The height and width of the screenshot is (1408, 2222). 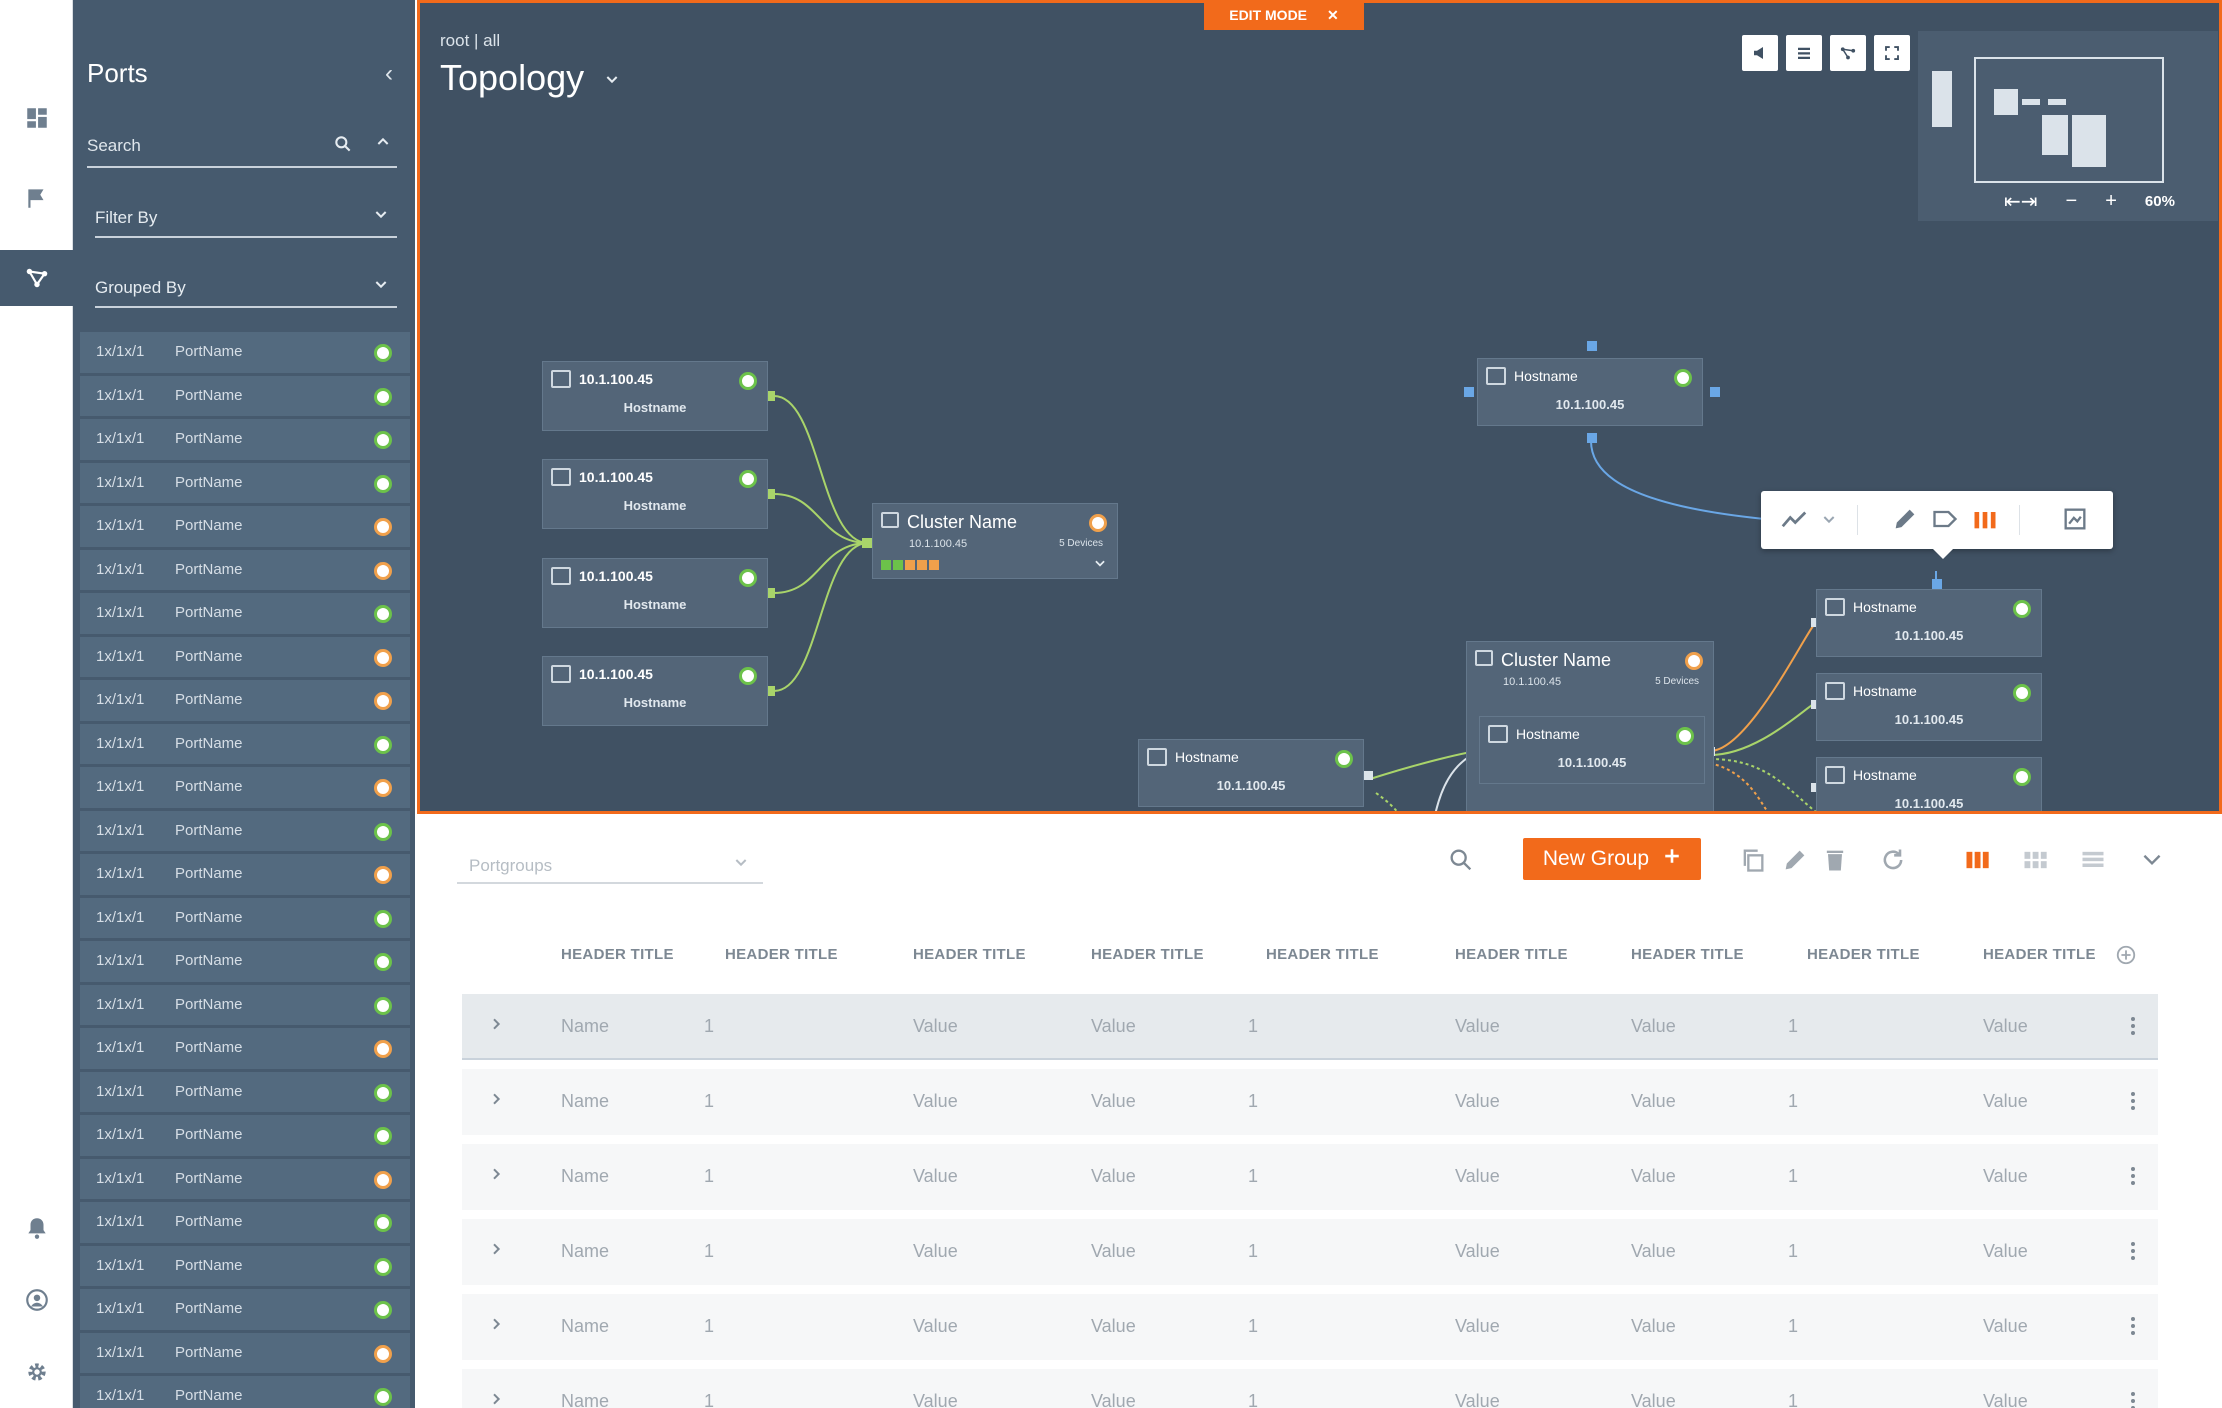 I want to click on status-ok-icon, so click(x=2022, y=693).